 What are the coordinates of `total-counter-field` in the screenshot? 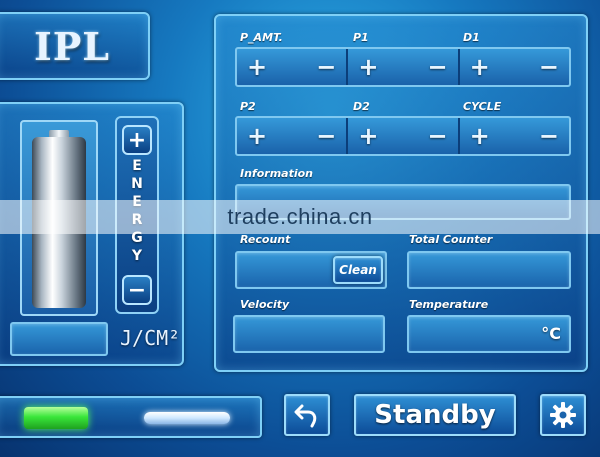 It's located at (489, 270).